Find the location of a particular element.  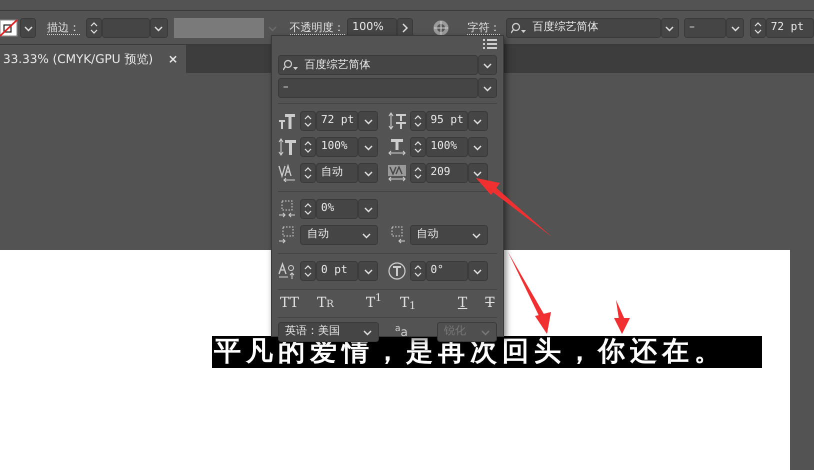

text-style-button: Tr is located at coordinates (325, 303).